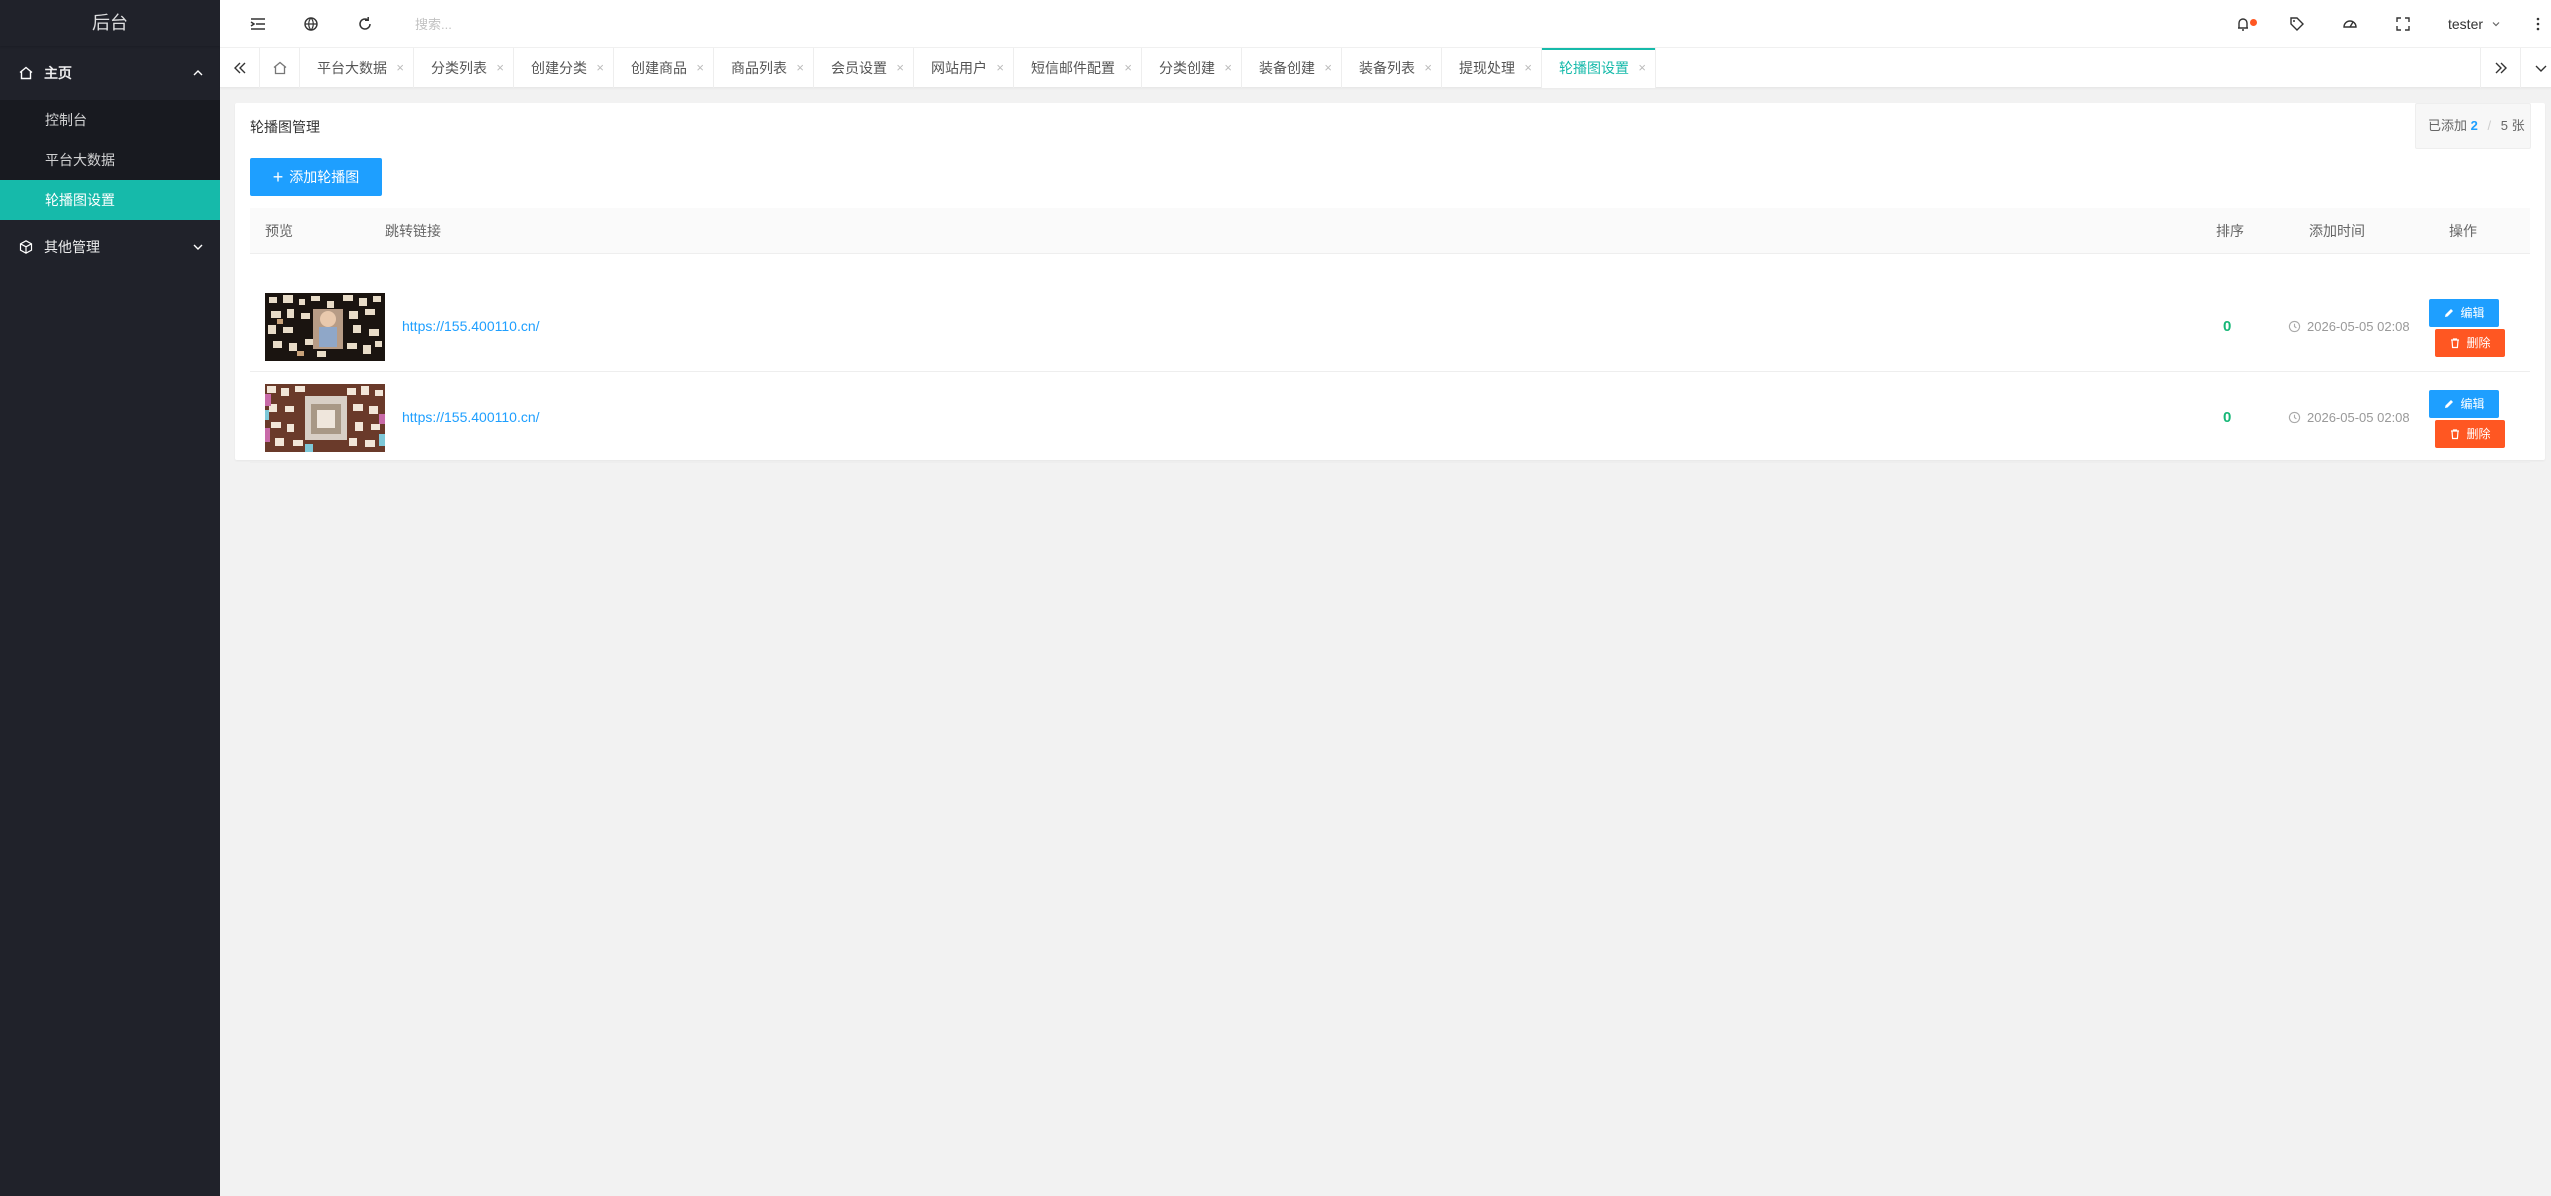 This screenshot has width=2551, height=1196. I want to click on double-chevron-right-icon, so click(2501, 68).